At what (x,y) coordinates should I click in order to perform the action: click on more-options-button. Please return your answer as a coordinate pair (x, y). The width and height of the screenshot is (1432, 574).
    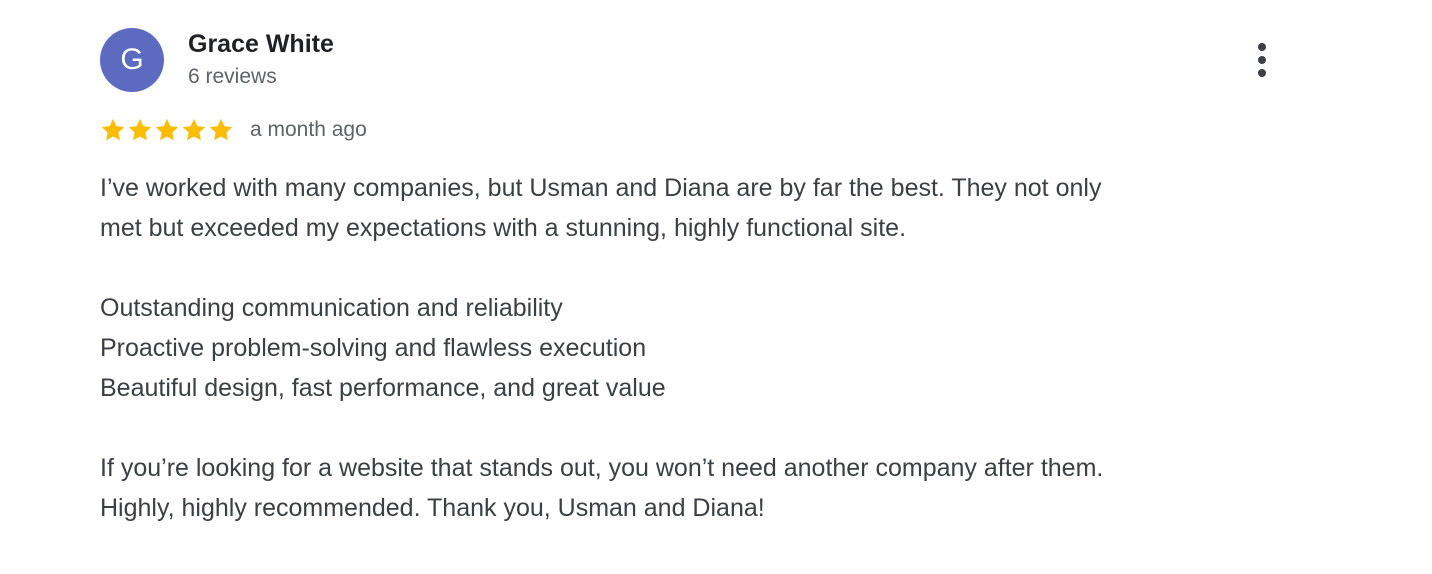
    Looking at the image, I should click on (1262, 60).